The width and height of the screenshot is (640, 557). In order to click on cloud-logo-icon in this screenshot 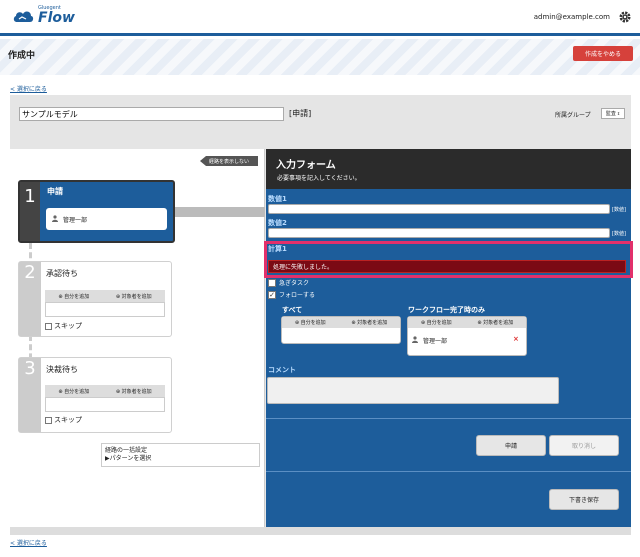, I will do `click(23, 16)`.